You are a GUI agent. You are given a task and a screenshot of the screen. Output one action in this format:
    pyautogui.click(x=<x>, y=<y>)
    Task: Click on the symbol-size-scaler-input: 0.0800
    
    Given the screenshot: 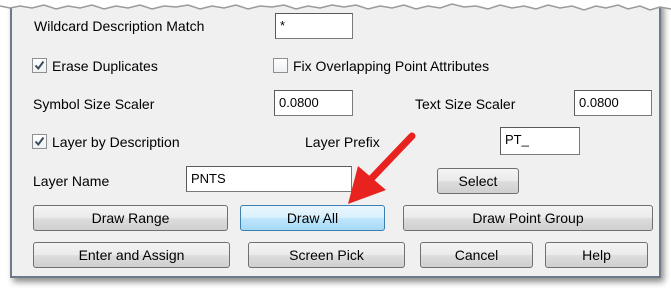 What is the action you would take?
    pyautogui.click(x=313, y=103)
    